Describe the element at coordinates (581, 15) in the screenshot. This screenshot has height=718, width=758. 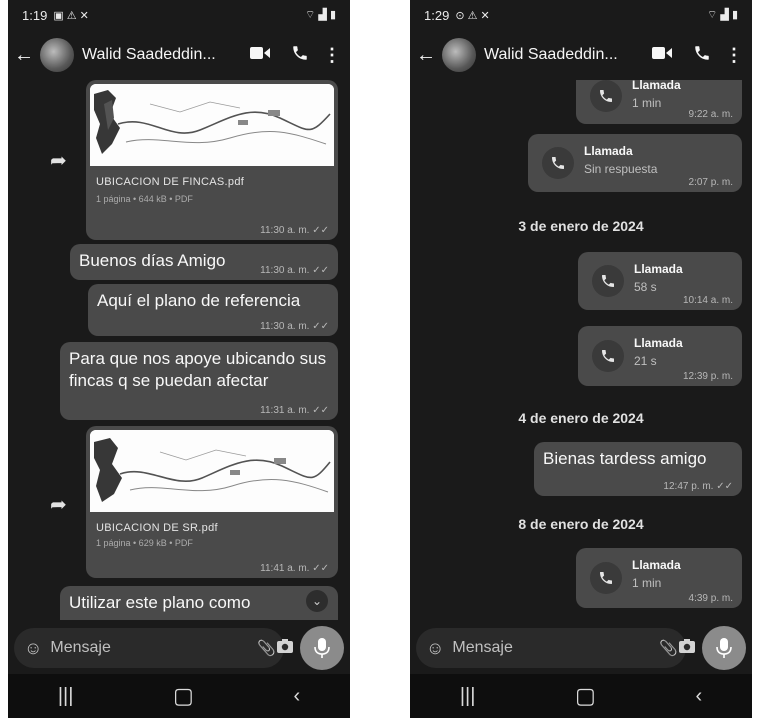
I see `status-bar: 1:29 ⊙ ⚠ ✕ ⌔ ▟ ▮` at that location.